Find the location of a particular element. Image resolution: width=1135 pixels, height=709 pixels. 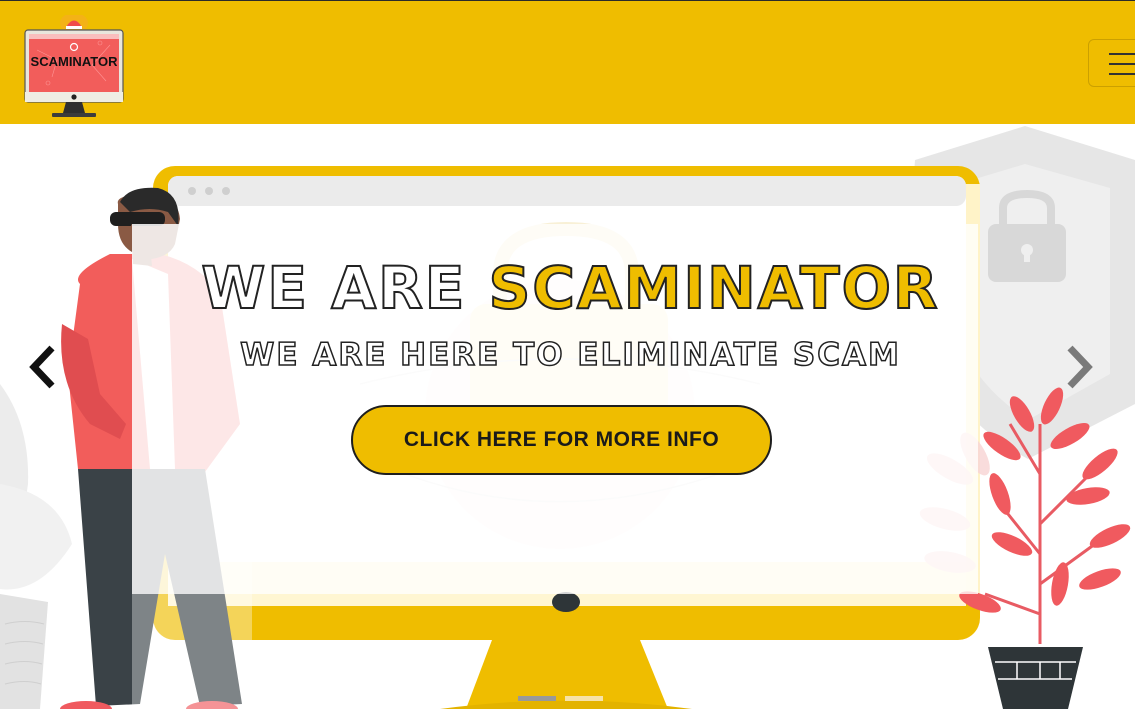

brand-logo: SCAMINATOR is located at coordinates (74, 67).